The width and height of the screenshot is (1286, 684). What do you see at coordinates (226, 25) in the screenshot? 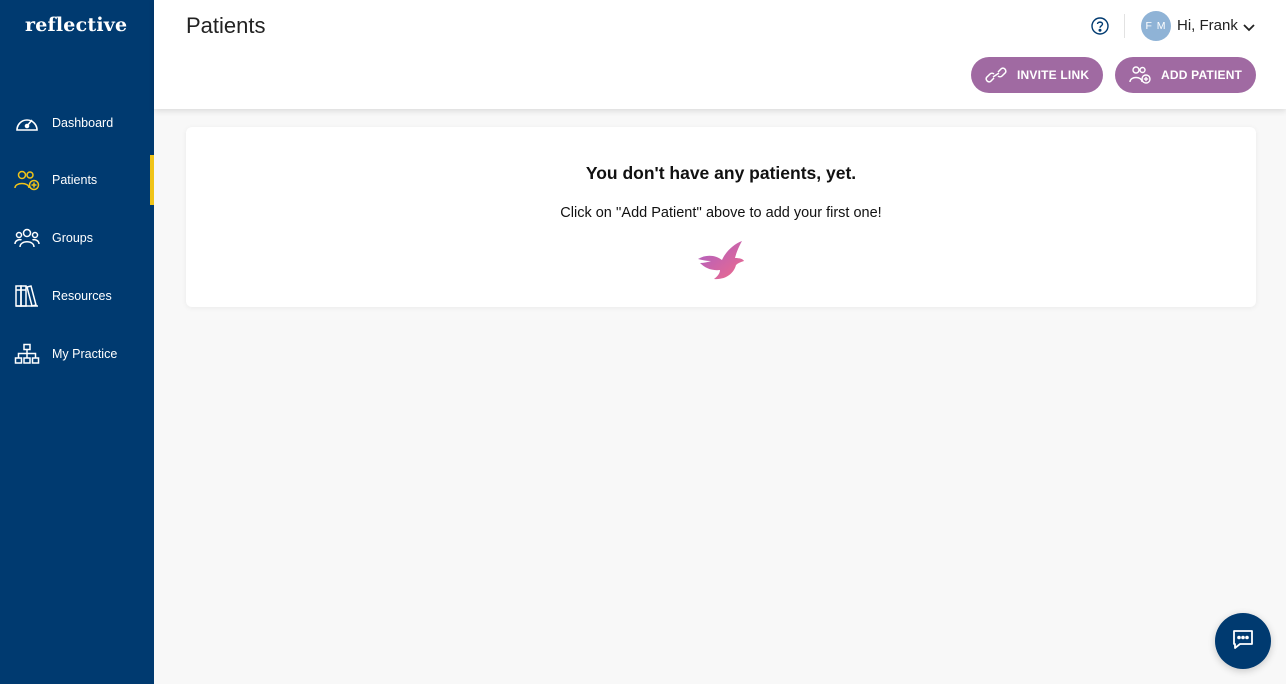
I see `page-title: Patients` at bounding box center [226, 25].